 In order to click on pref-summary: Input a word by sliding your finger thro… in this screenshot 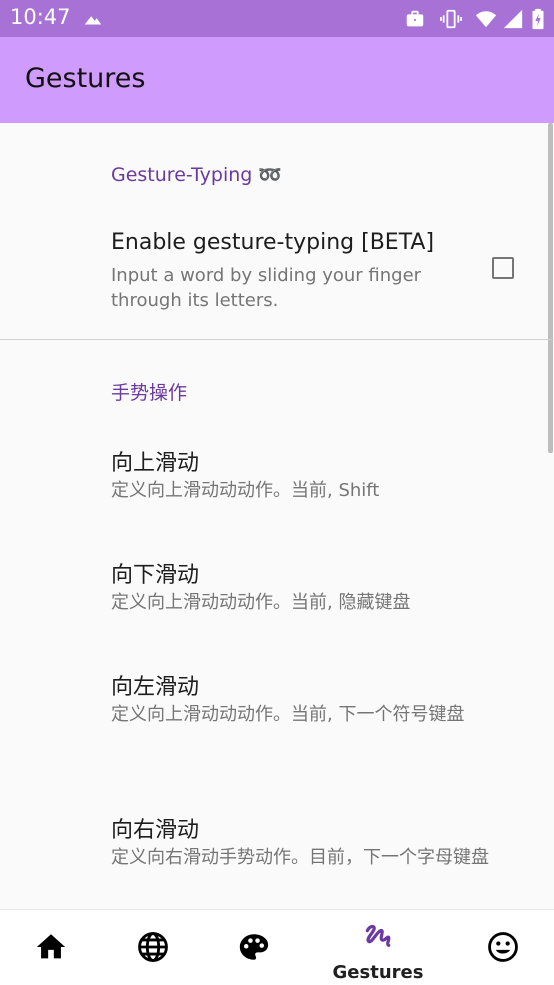, I will do `click(266, 288)`.